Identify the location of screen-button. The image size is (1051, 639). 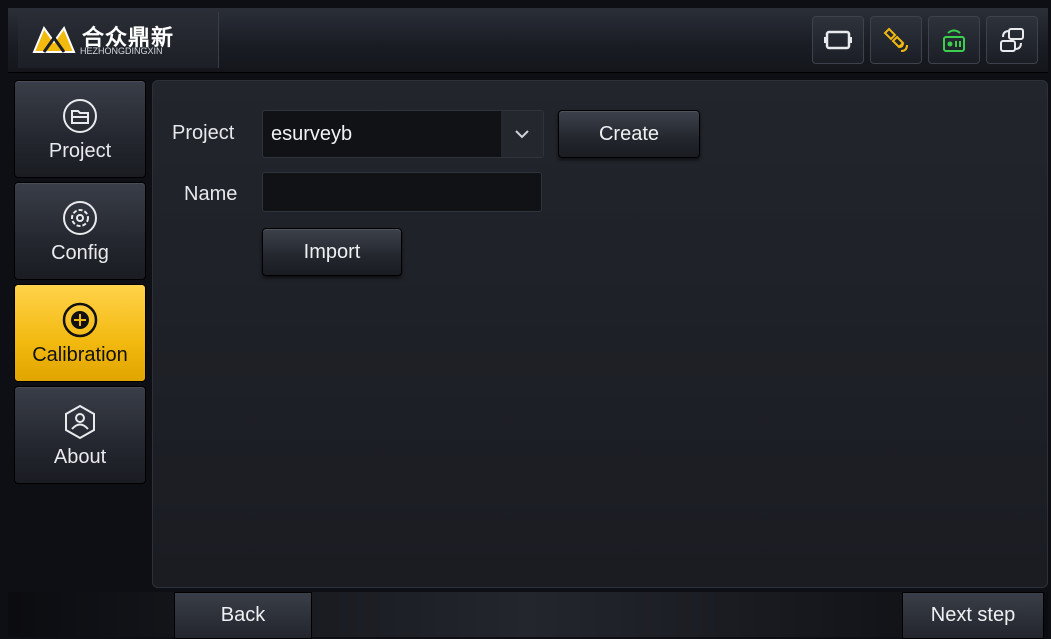
(838, 40).